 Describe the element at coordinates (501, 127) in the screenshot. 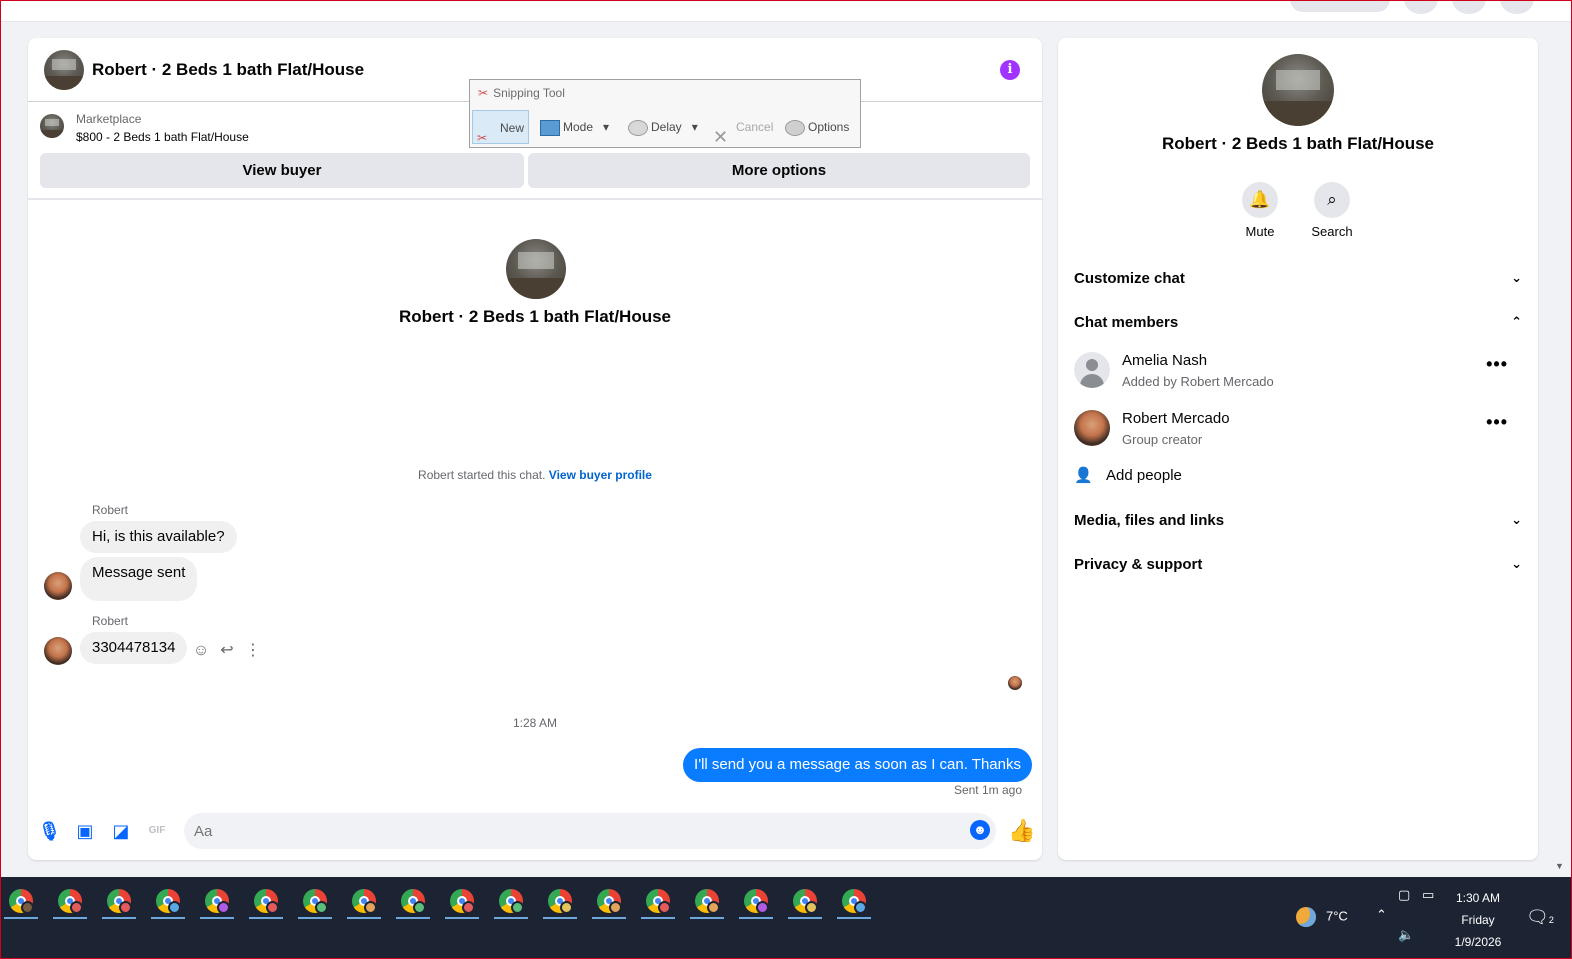

I see `snip-new-button: ✂ New` at that location.